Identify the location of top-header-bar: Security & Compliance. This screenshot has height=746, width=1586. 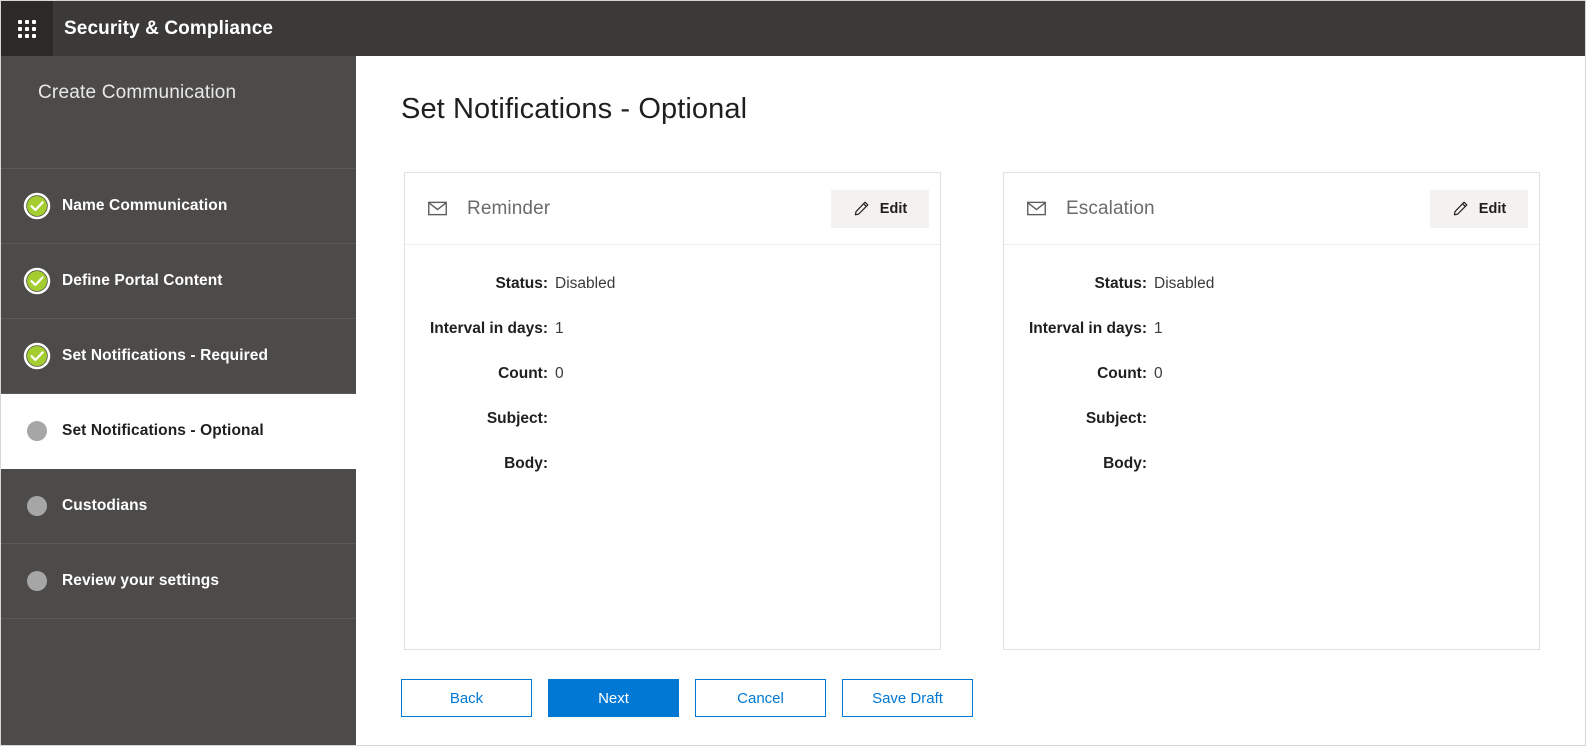
(793, 28).